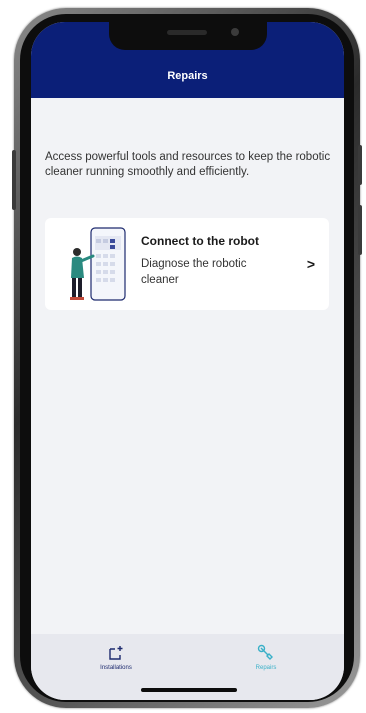  Describe the element at coordinates (200, 241) in the screenshot. I see `card-title: Connect to the robot` at that location.